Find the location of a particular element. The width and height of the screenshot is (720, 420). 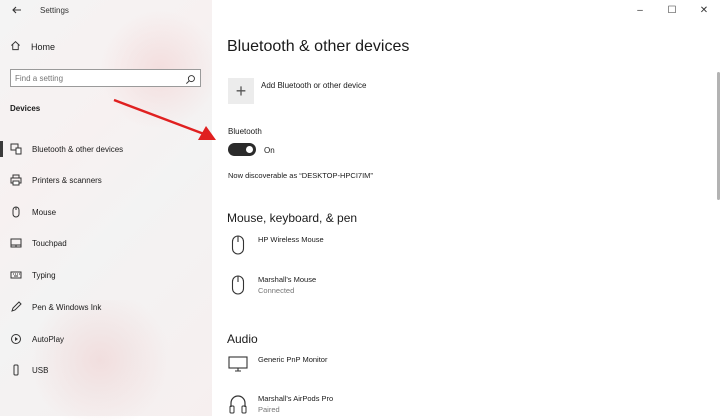

back-arrow-icon is located at coordinates (17, 11).